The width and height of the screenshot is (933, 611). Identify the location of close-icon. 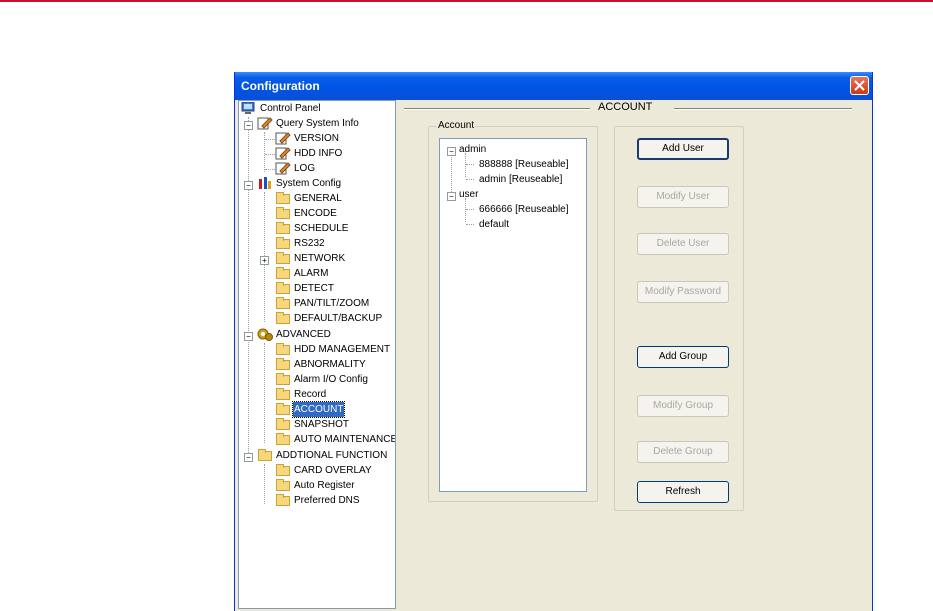
(859, 85).